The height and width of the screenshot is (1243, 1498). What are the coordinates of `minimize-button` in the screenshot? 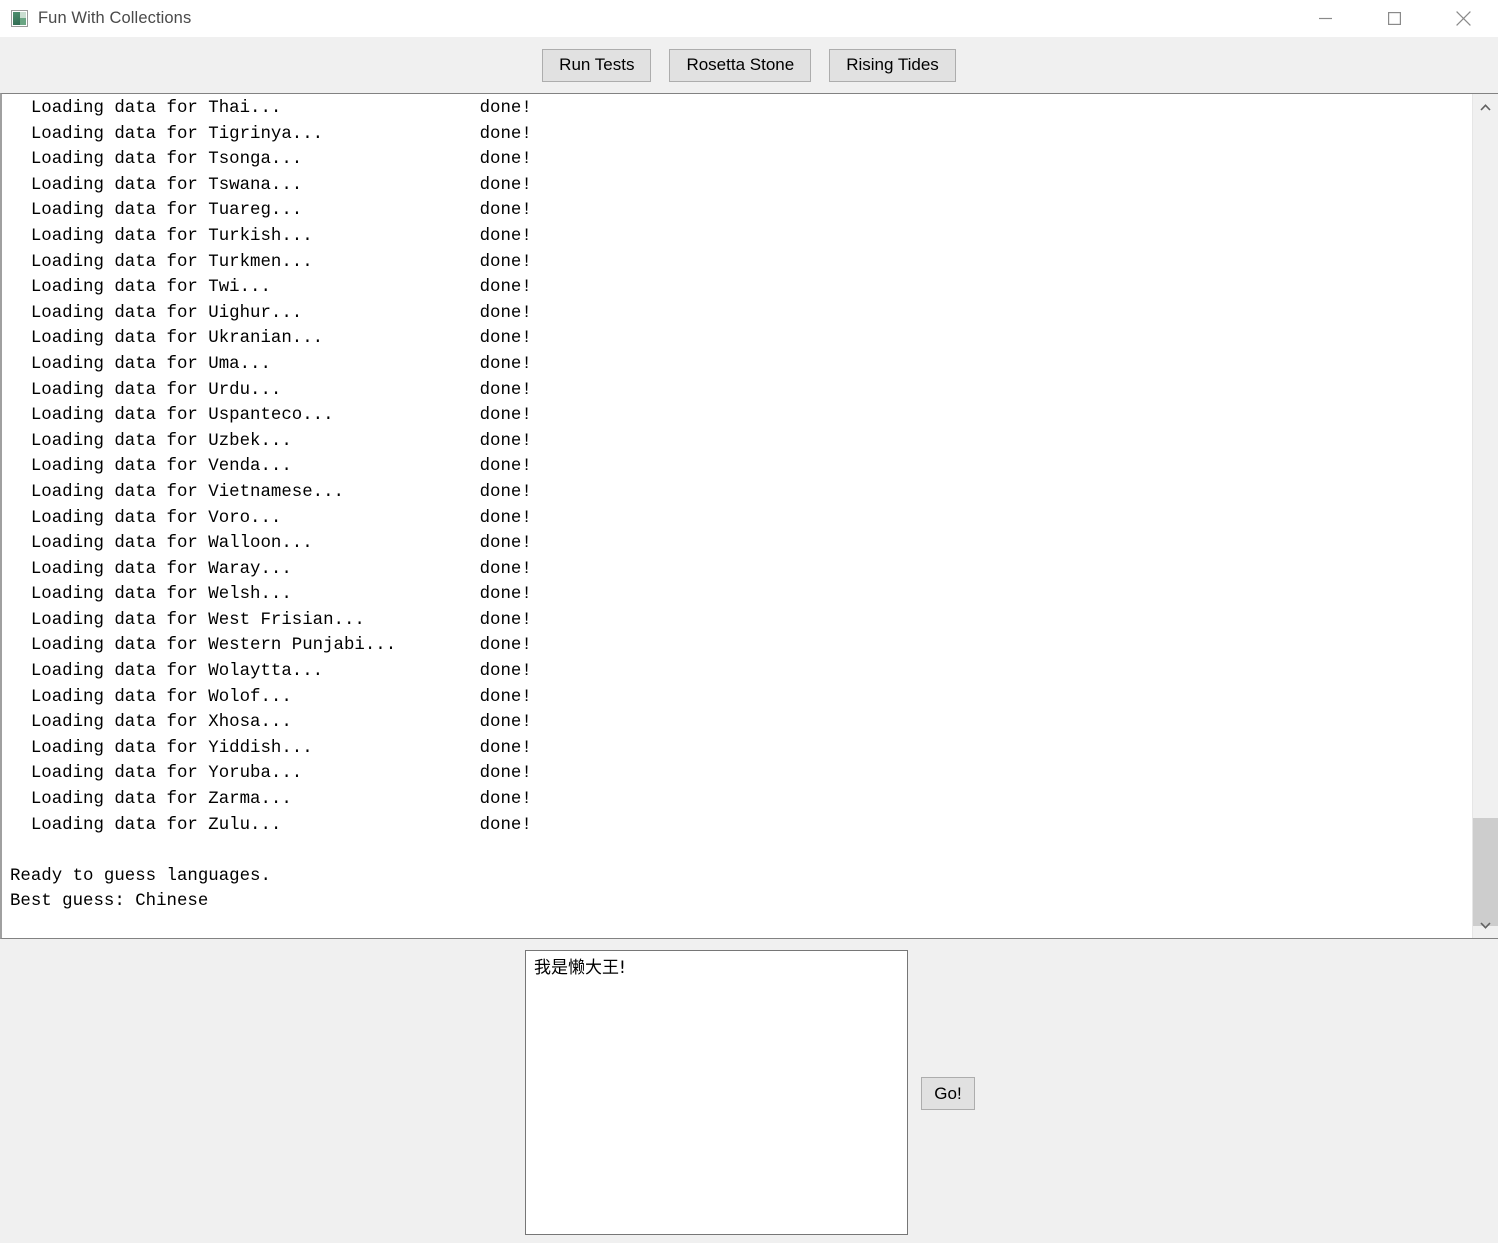 It's located at (1325, 18).